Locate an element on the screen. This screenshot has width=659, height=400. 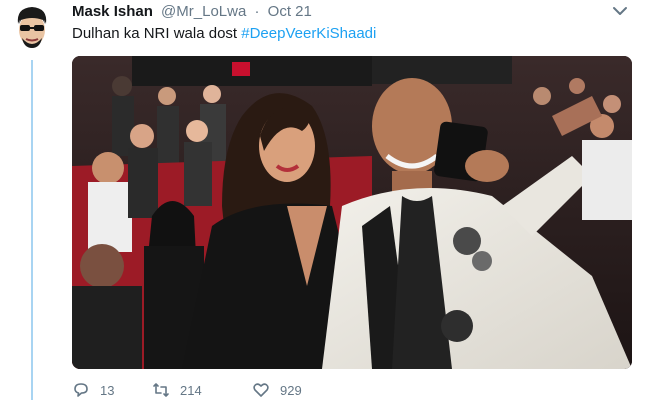
avatar-cartoon-icon is located at coordinates (32, 27).